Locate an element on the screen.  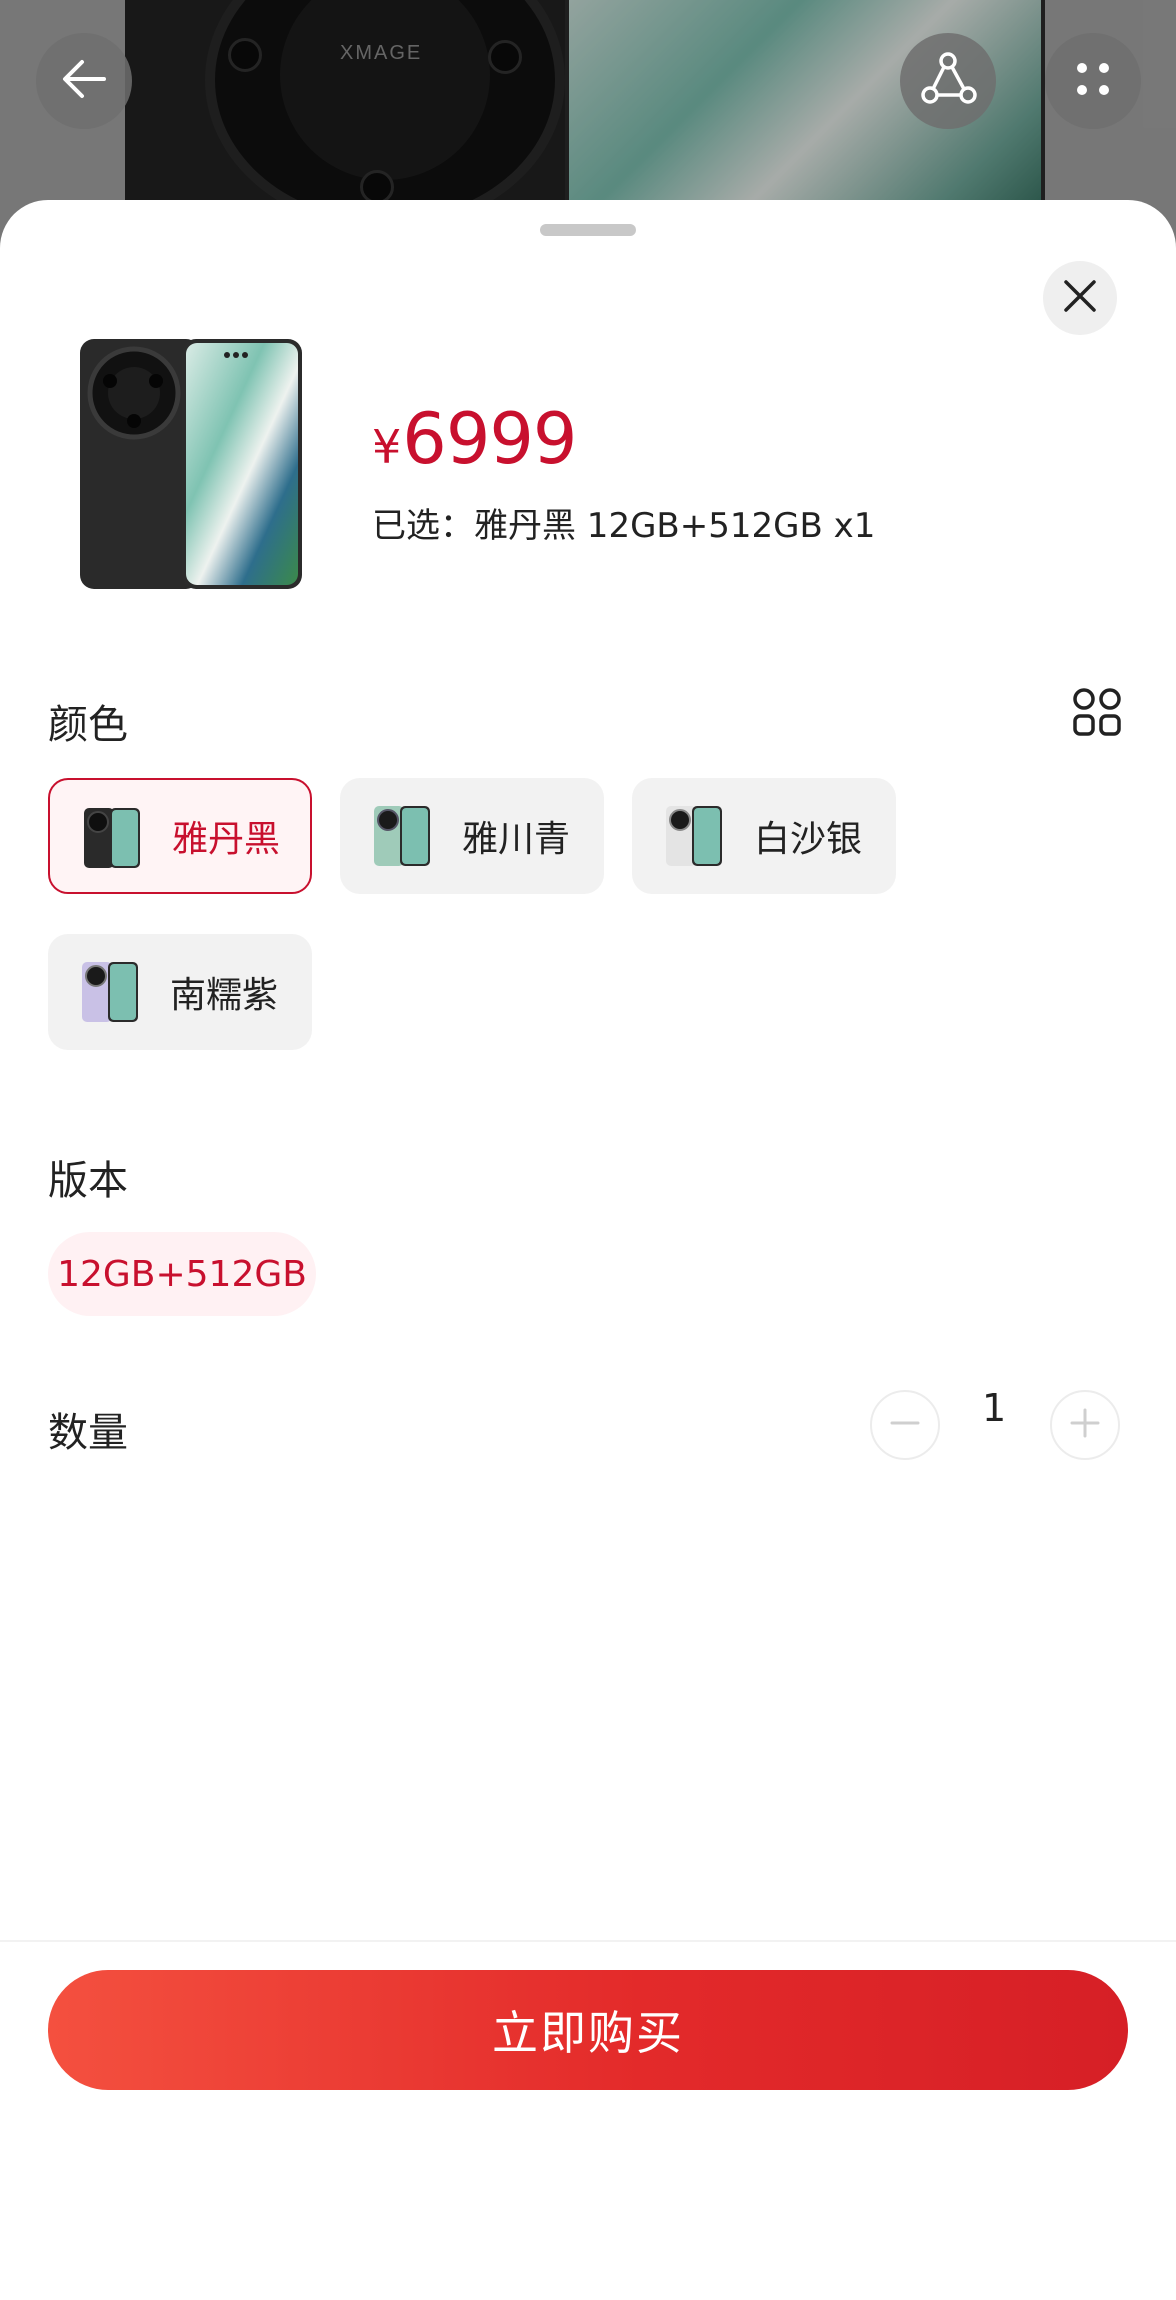
selected-summary: 已选：雅丹黑 12GB+512GB x1 is located at coordinates (624, 526).